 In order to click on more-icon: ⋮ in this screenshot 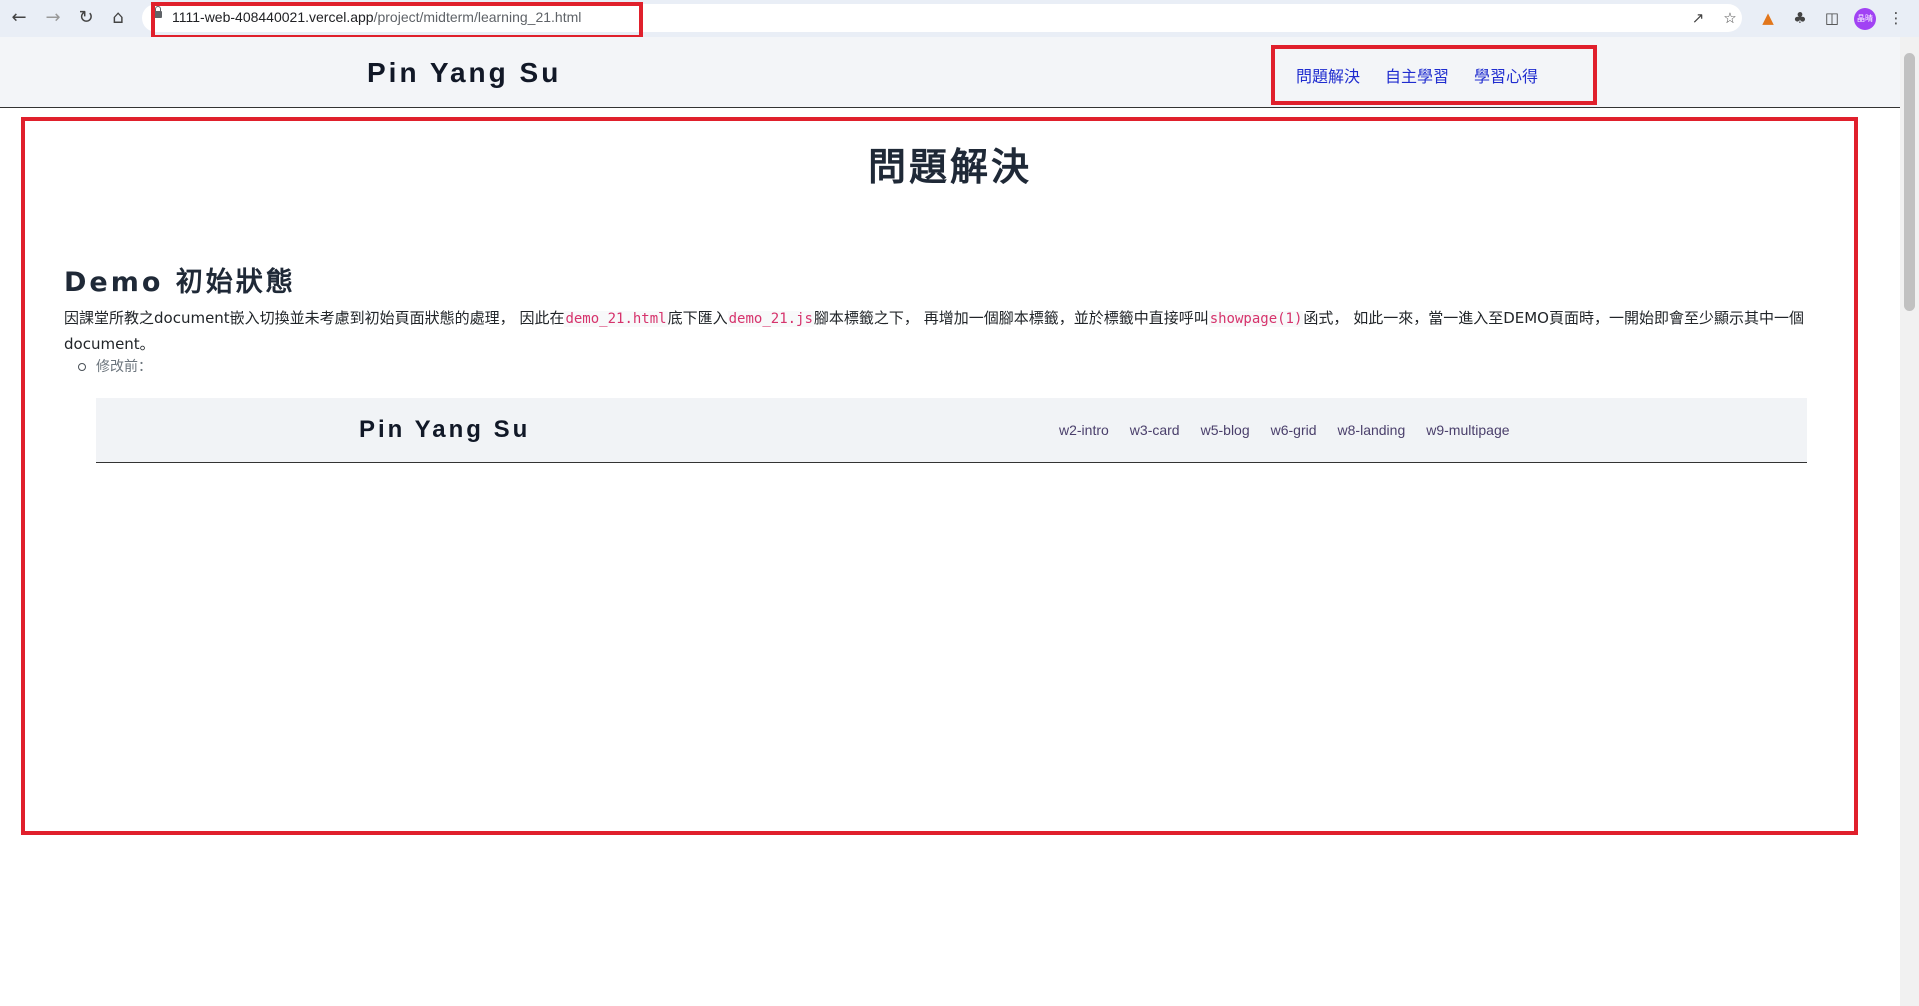, I will do `click(1896, 18)`.